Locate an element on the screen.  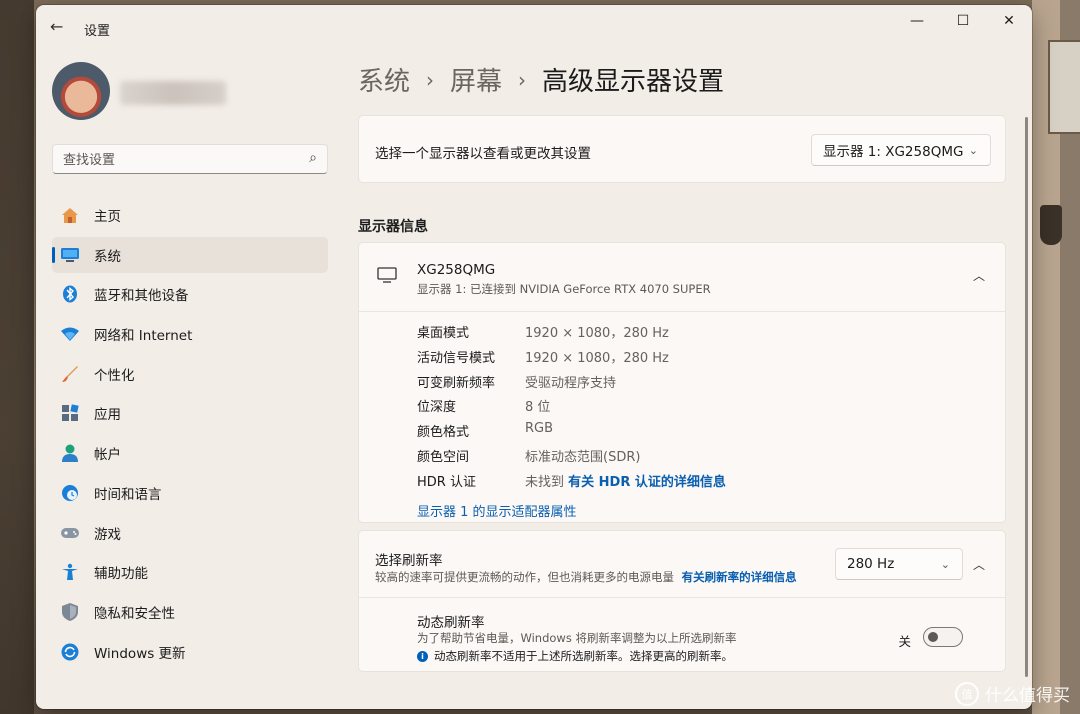
account-icon is located at coordinates (70, 453).